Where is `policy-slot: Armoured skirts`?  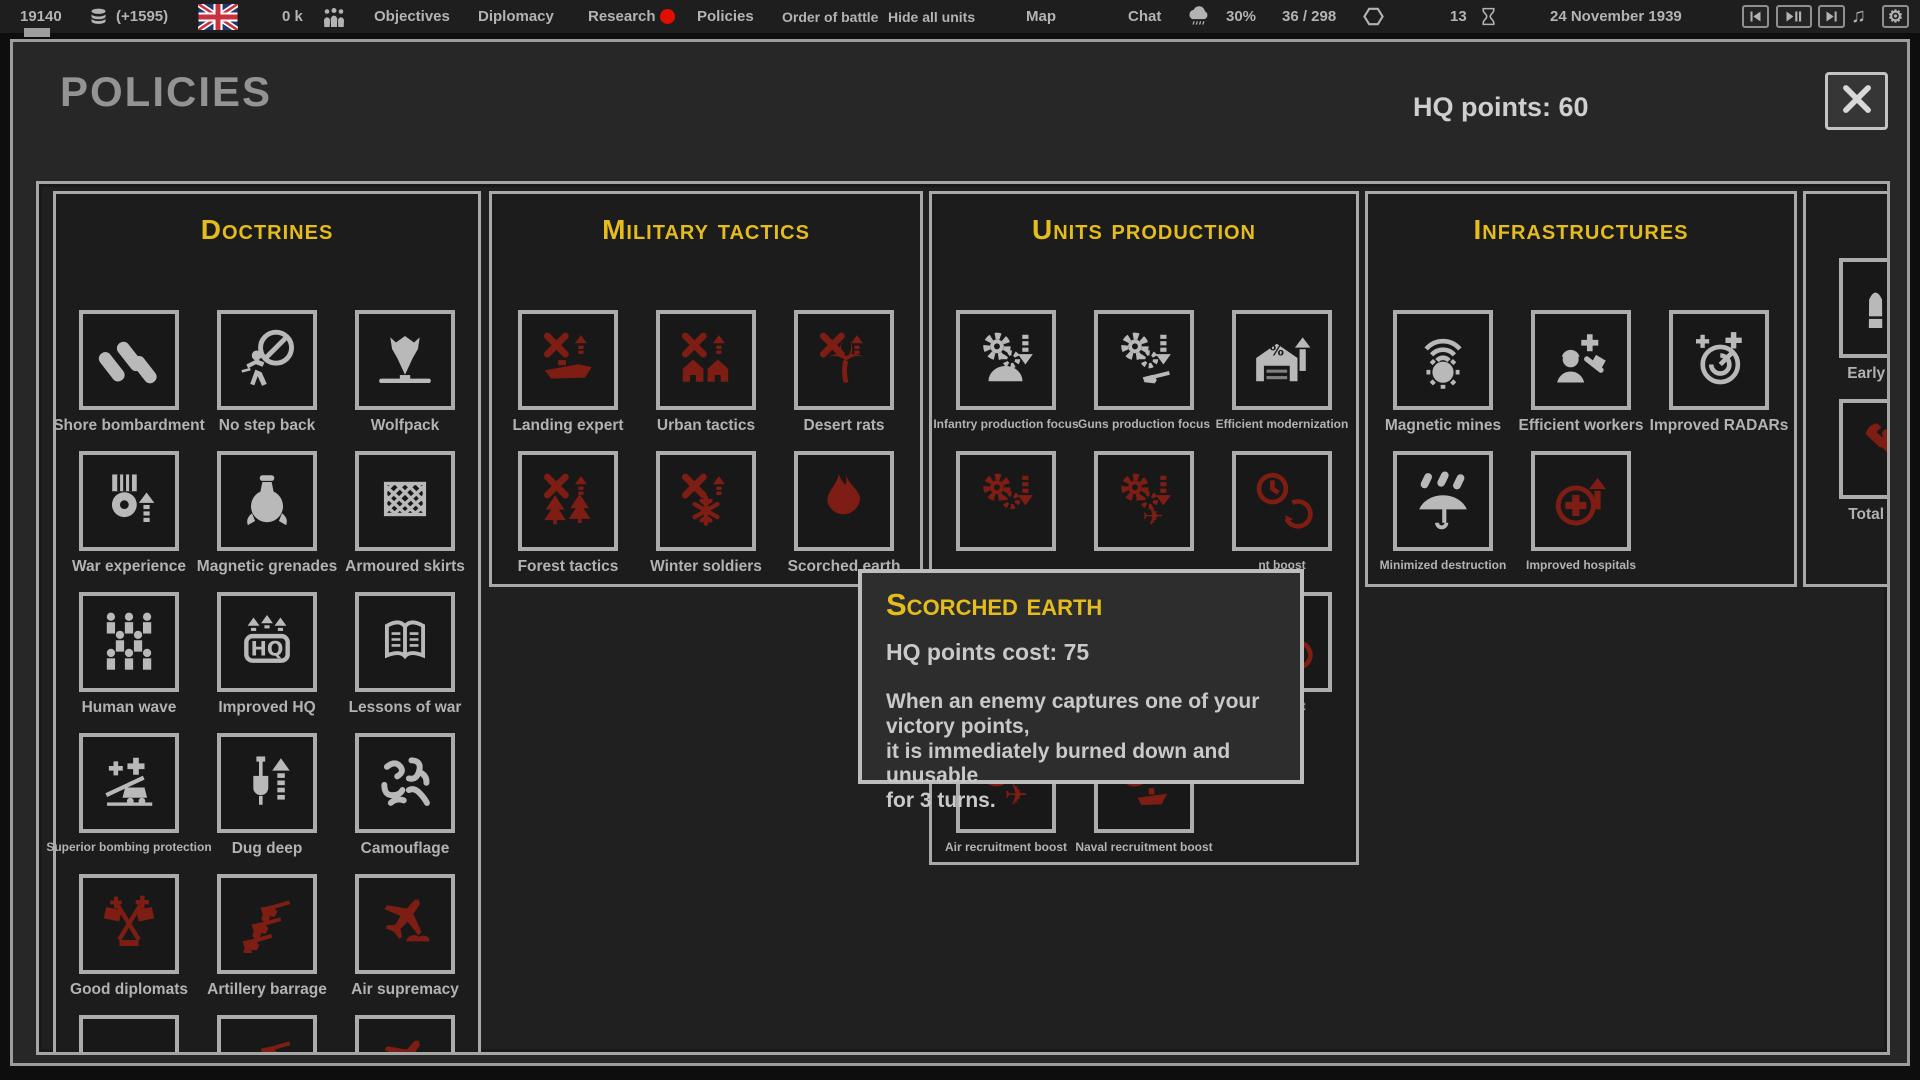 policy-slot: Armoured skirts is located at coordinates (405, 521).